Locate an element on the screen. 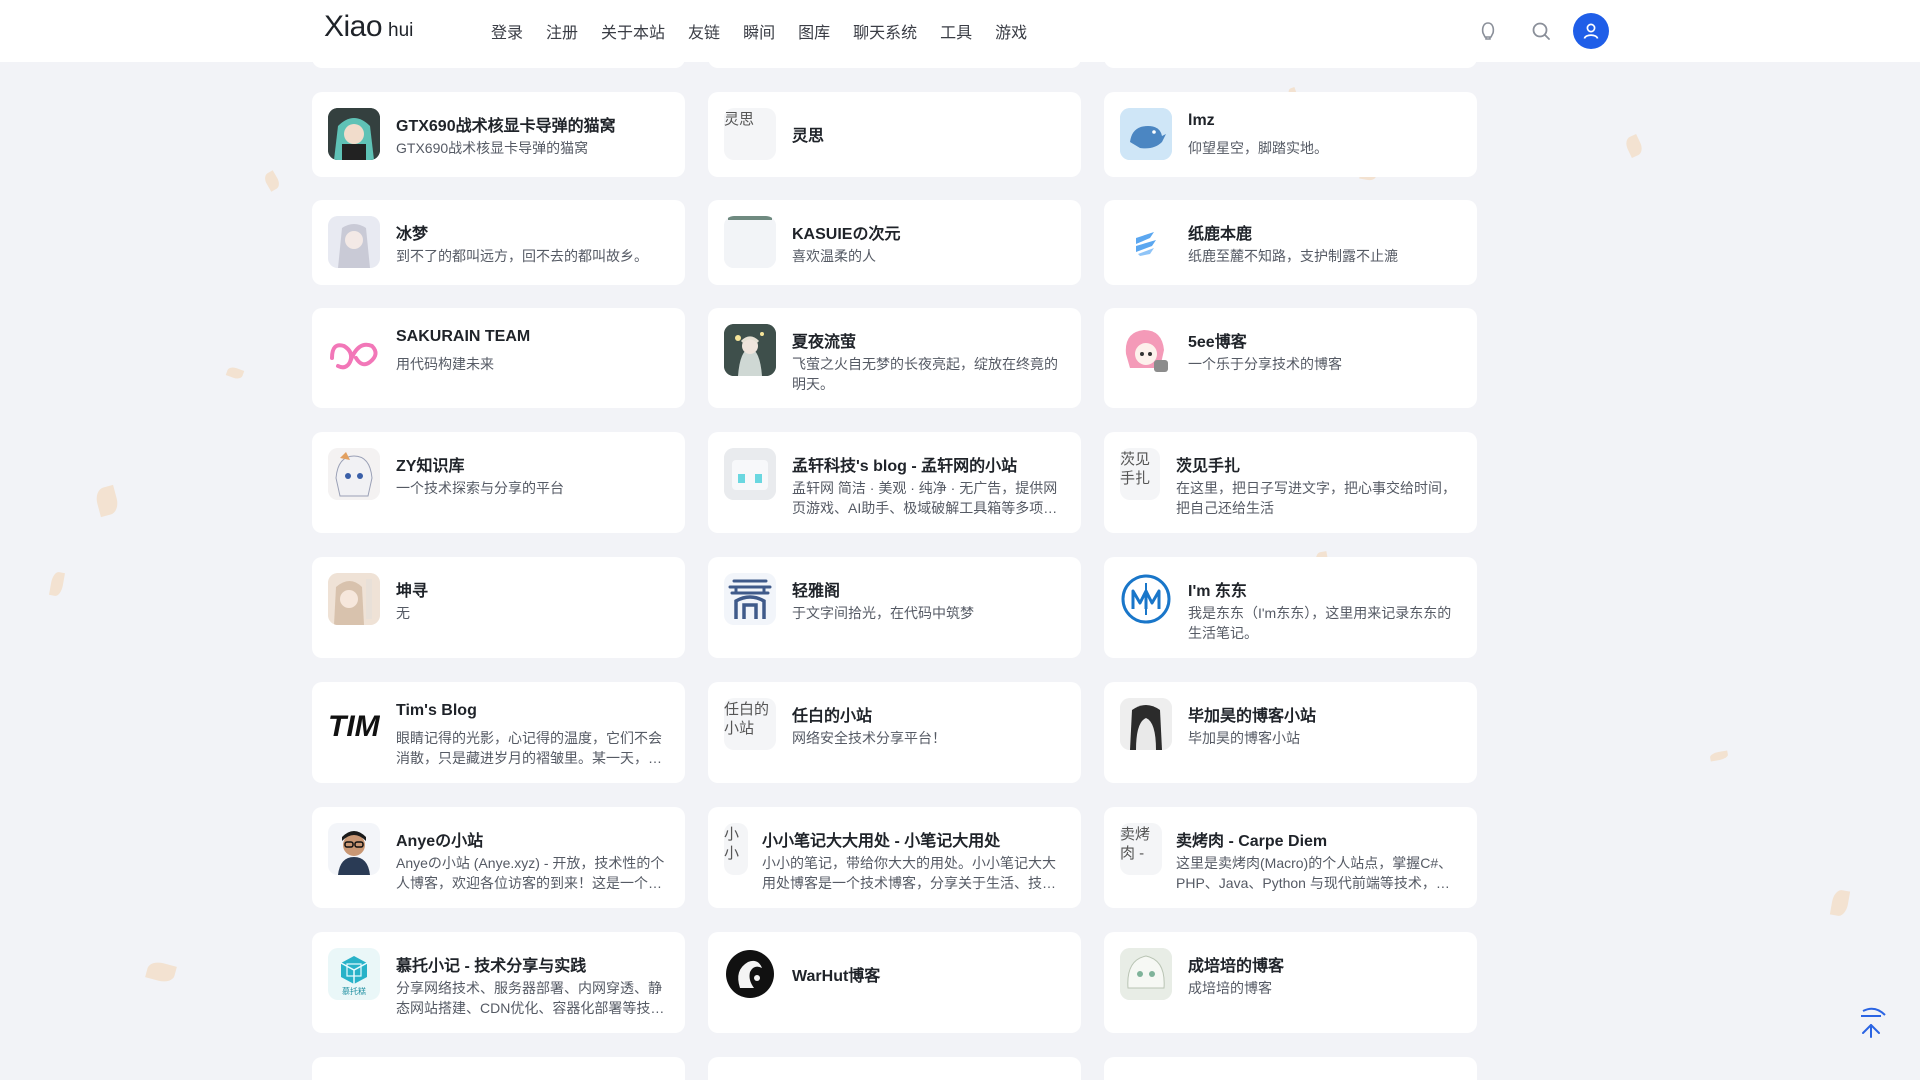 This screenshot has width=1920, height=1080. link-title: 纸鹿本鹿 is located at coordinates (1220, 234).